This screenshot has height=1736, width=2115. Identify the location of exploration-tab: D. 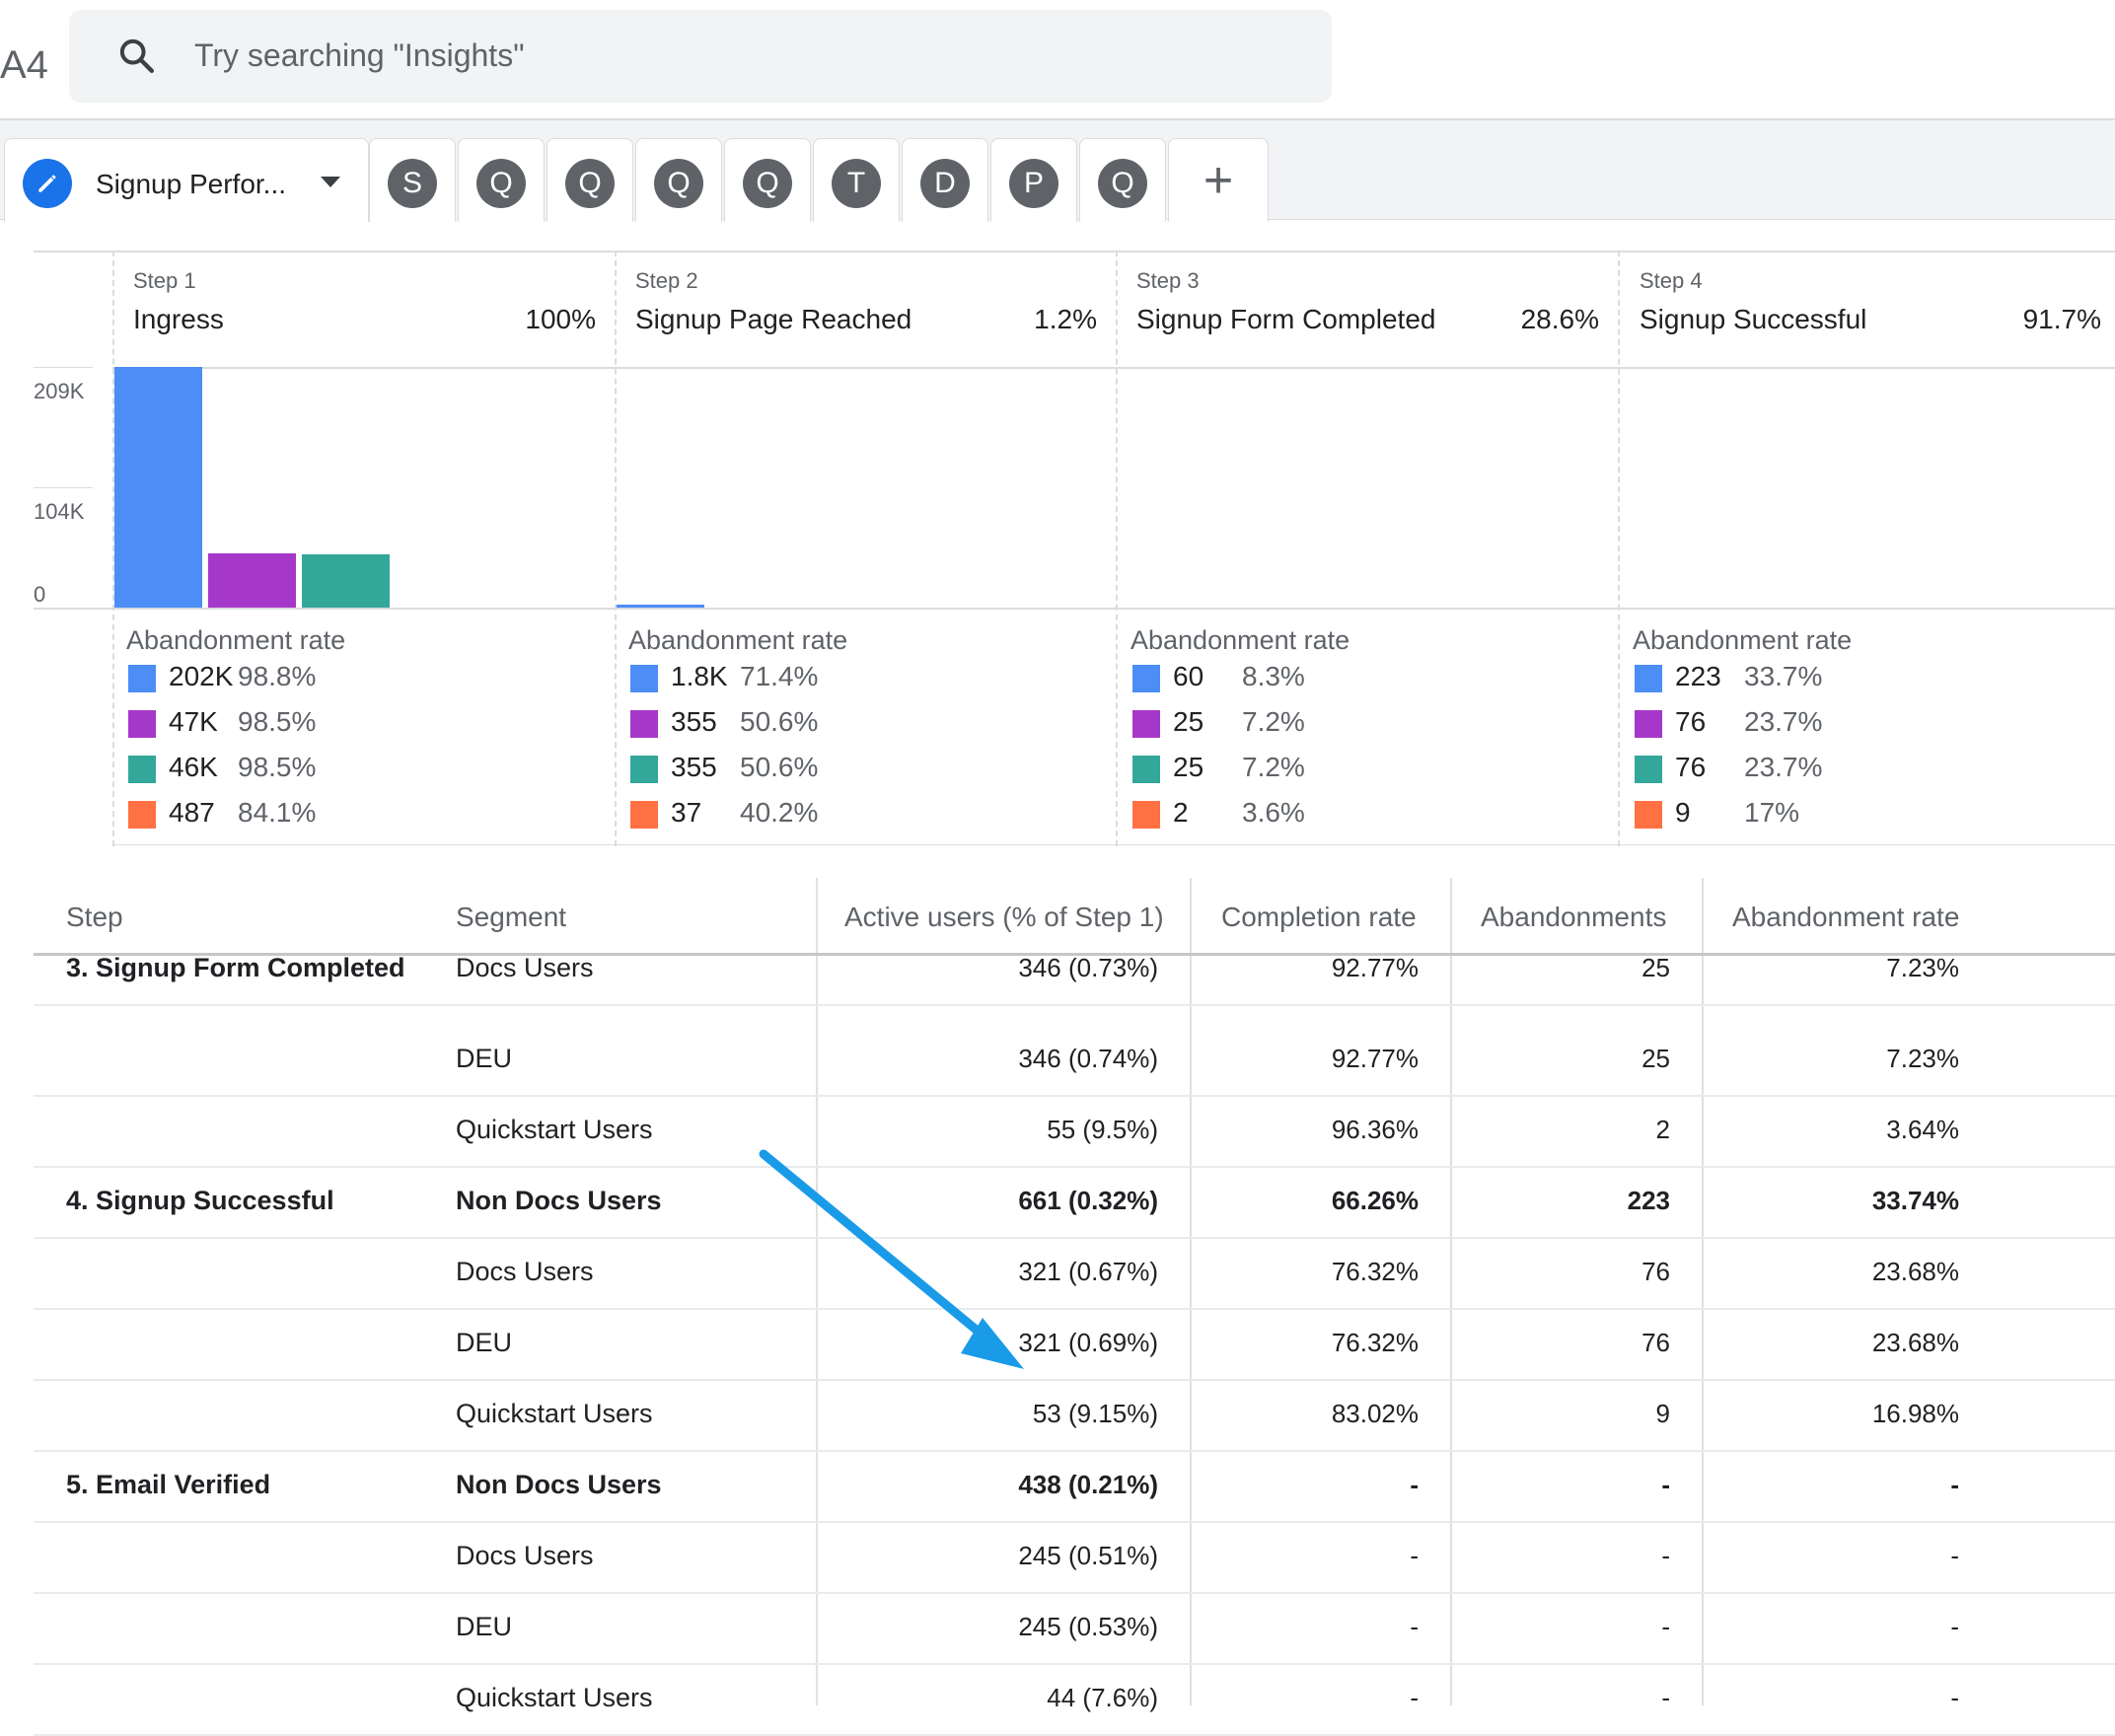
(945, 180).